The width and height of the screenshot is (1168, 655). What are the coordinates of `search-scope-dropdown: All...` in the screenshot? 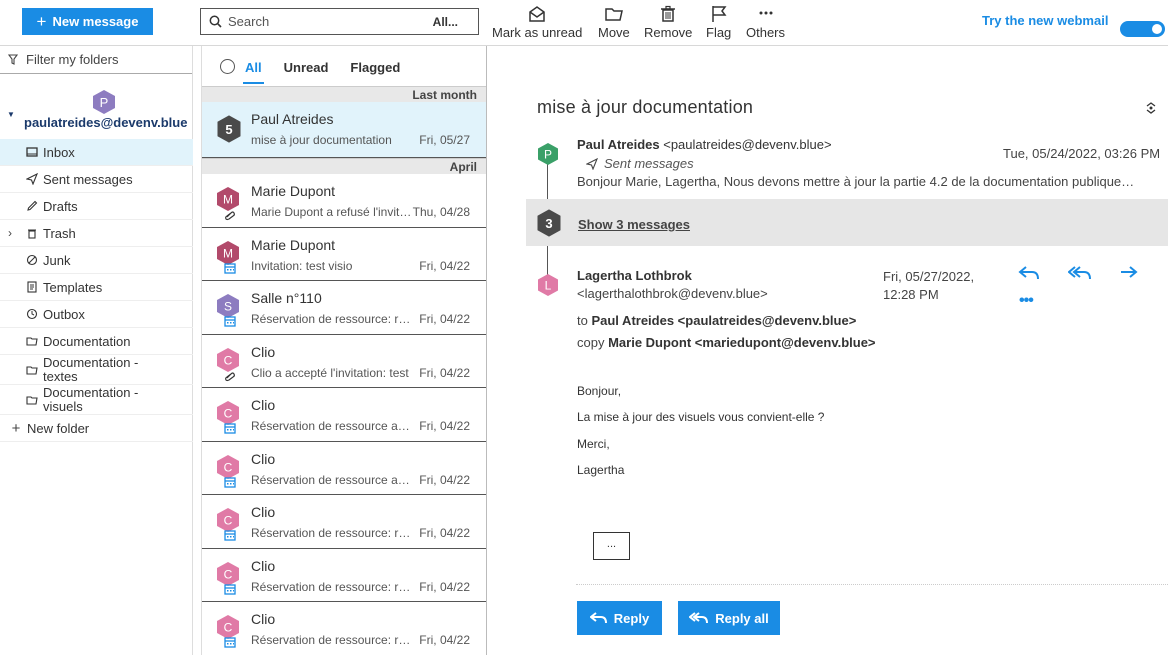 It's located at (445, 22).